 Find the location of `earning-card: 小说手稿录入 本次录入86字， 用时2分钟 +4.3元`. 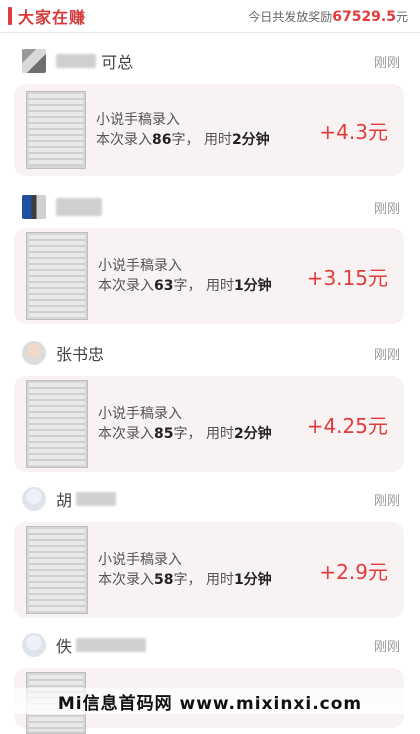

earning-card: 小说手稿录入 本次录入86字， 用时2分钟 +4.3元 is located at coordinates (209, 130).